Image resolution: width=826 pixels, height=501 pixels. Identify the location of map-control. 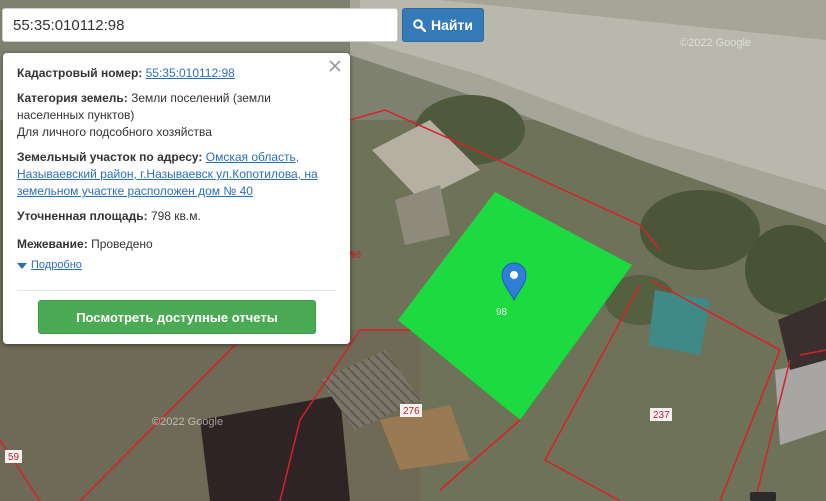
(763, 496).